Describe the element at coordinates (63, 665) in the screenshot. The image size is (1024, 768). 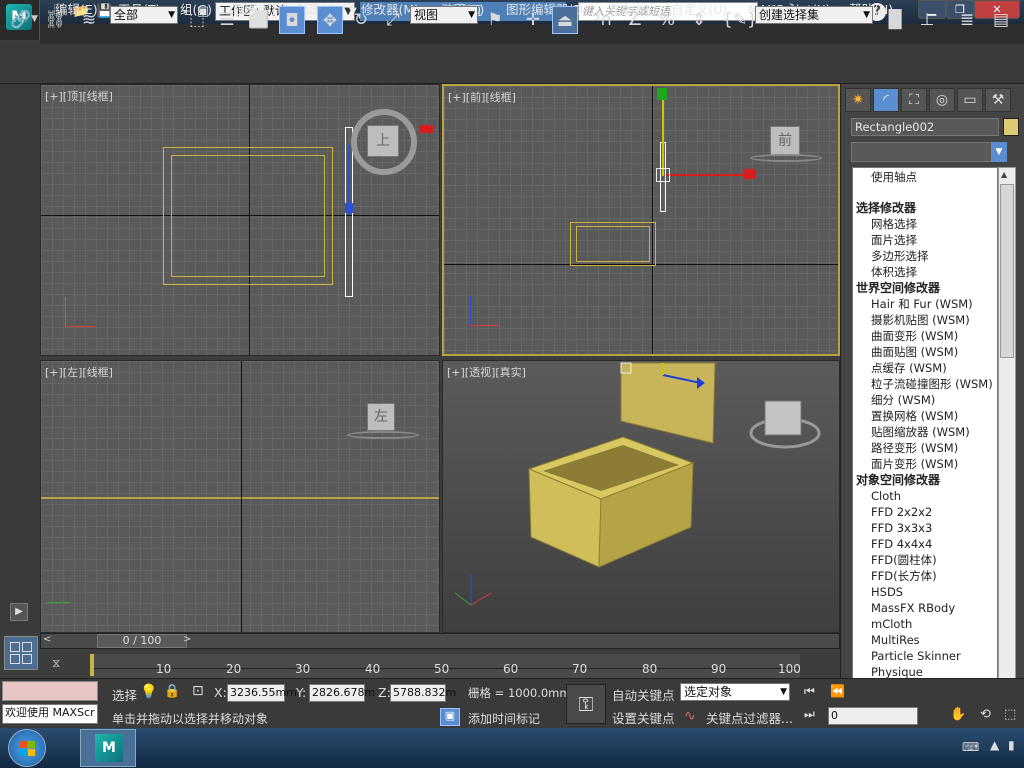
I see `mini-curve-editor-icon: ⧖` at that location.